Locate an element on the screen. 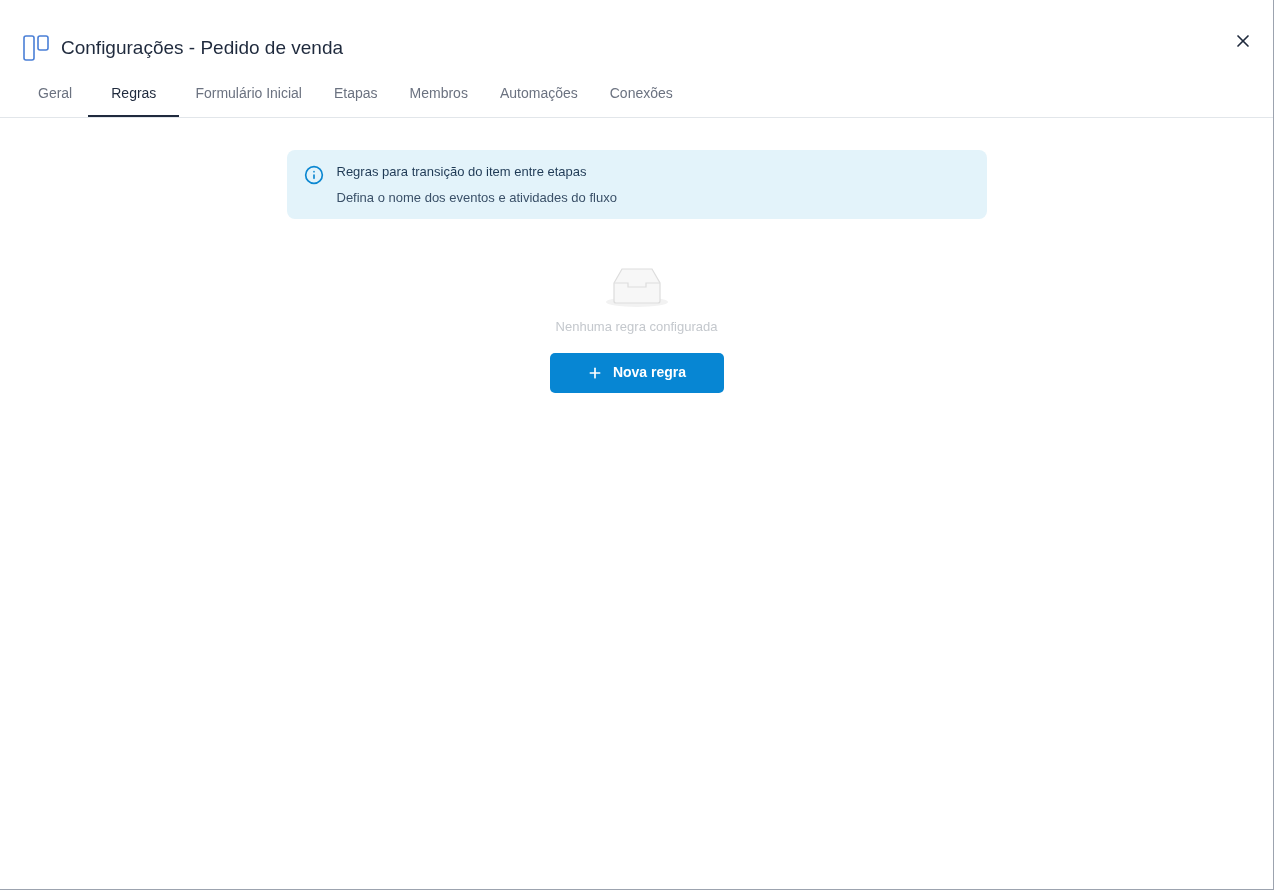 The height and width of the screenshot is (890, 1274). board-icon is located at coordinates (36, 48).